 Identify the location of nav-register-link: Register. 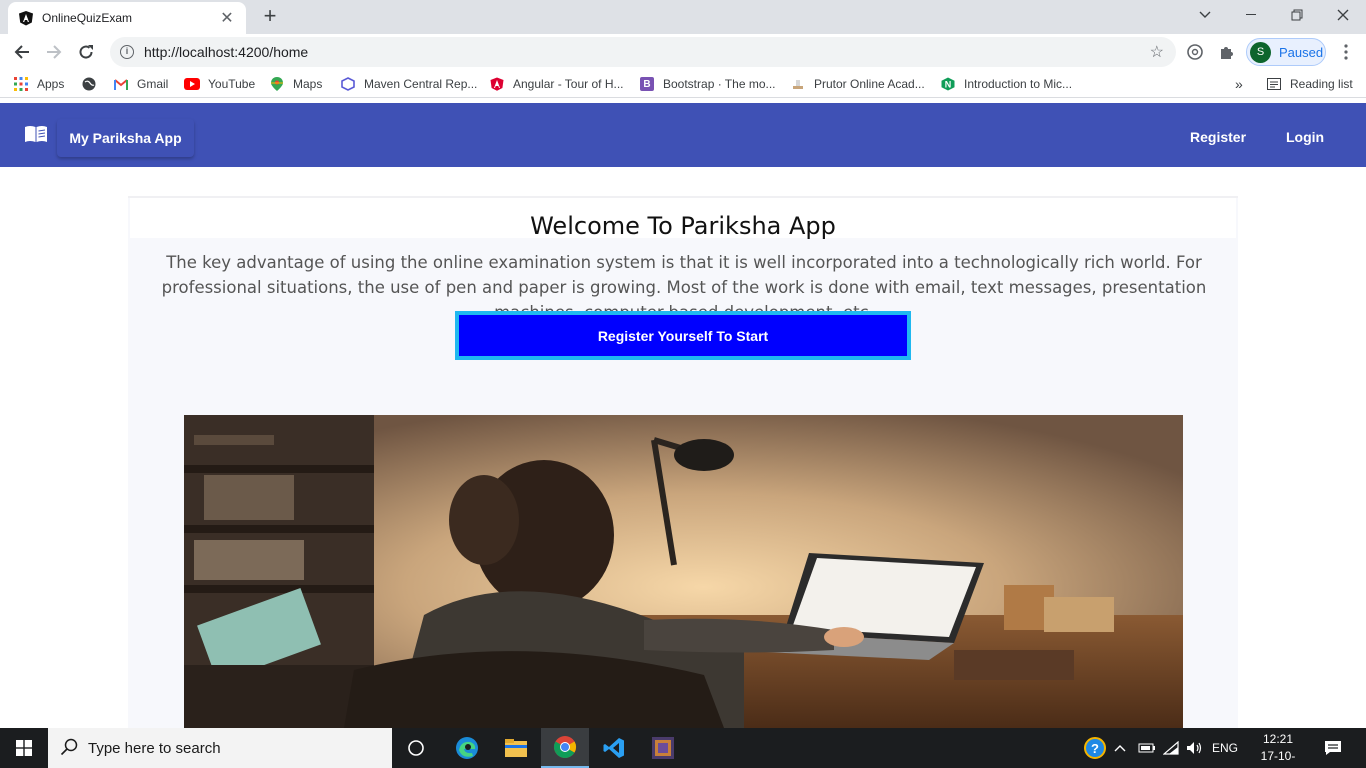
(1218, 137).